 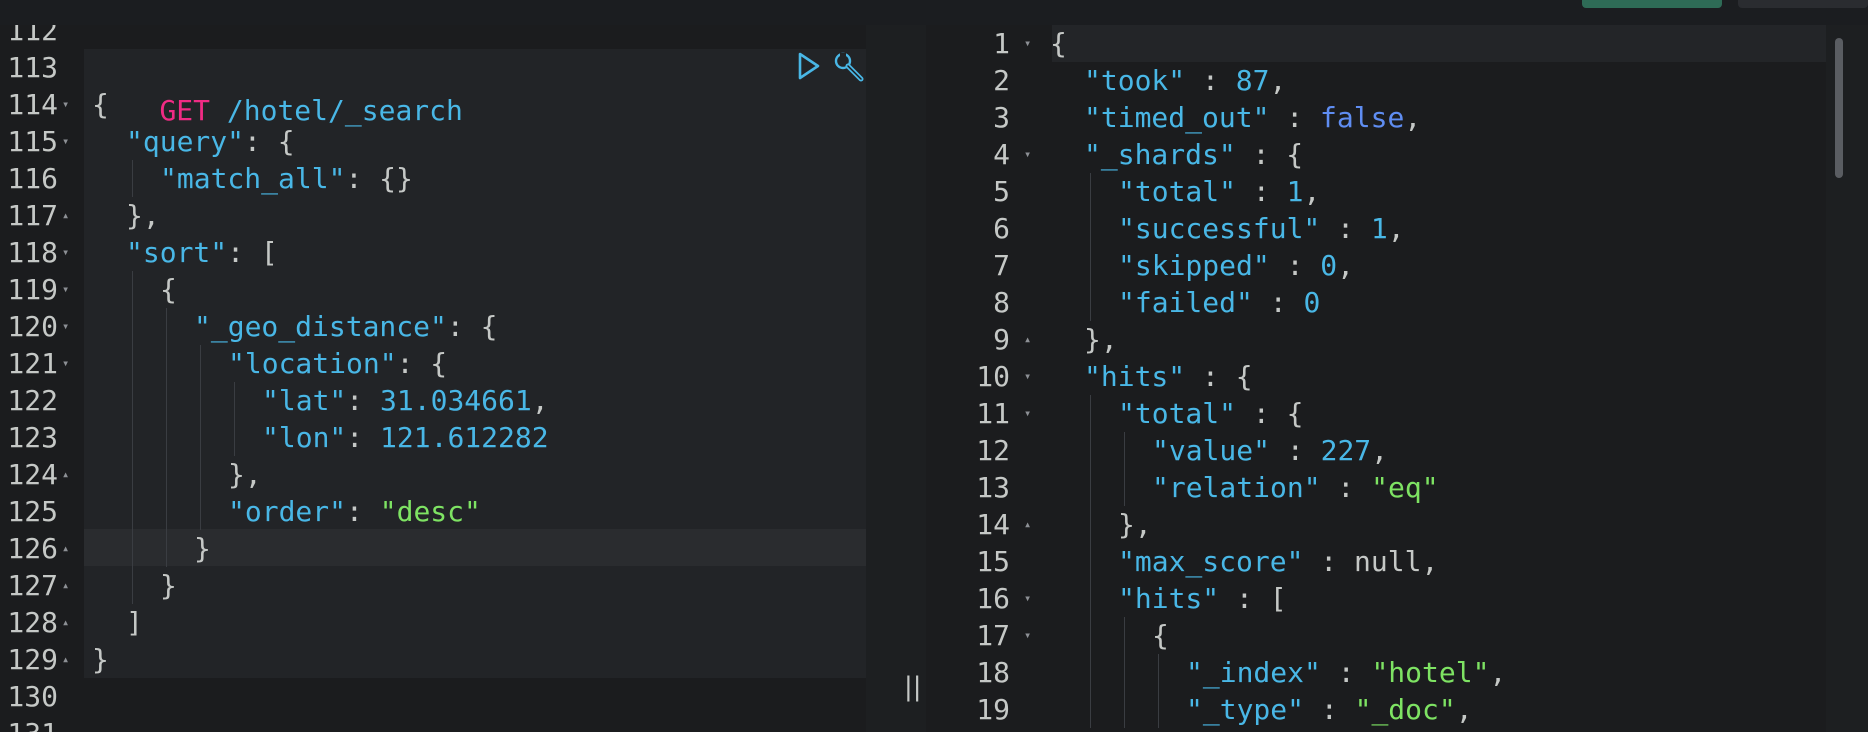 I want to click on code-line: "order": "desc", so click(x=354, y=511).